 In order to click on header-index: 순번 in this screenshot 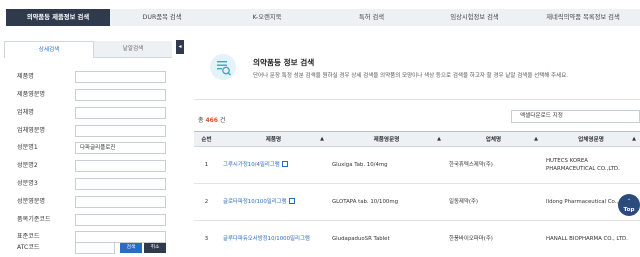, I will do `click(206, 139)`.